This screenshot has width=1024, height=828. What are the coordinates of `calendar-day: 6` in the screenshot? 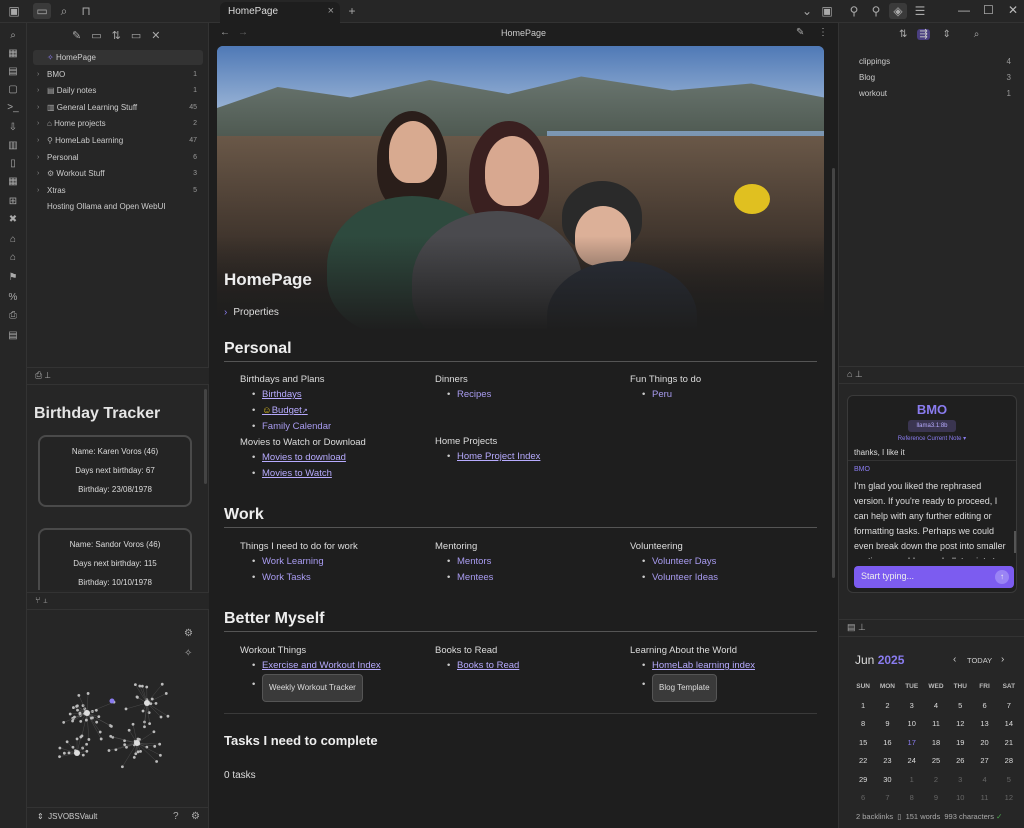 It's located at (863, 798).